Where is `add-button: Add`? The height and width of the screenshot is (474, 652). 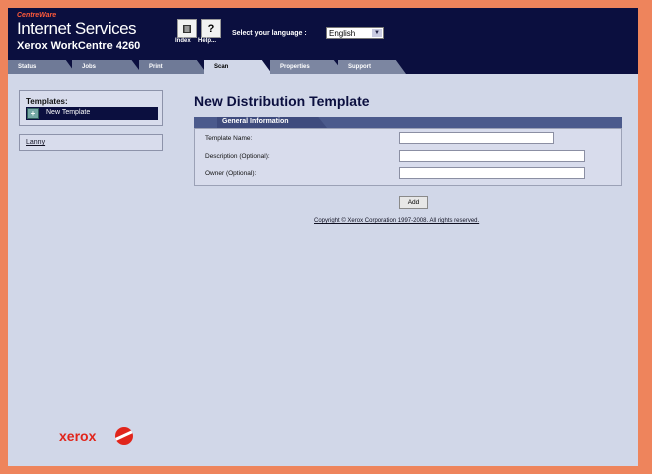
add-button: Add is located at coordinates (413, 202).